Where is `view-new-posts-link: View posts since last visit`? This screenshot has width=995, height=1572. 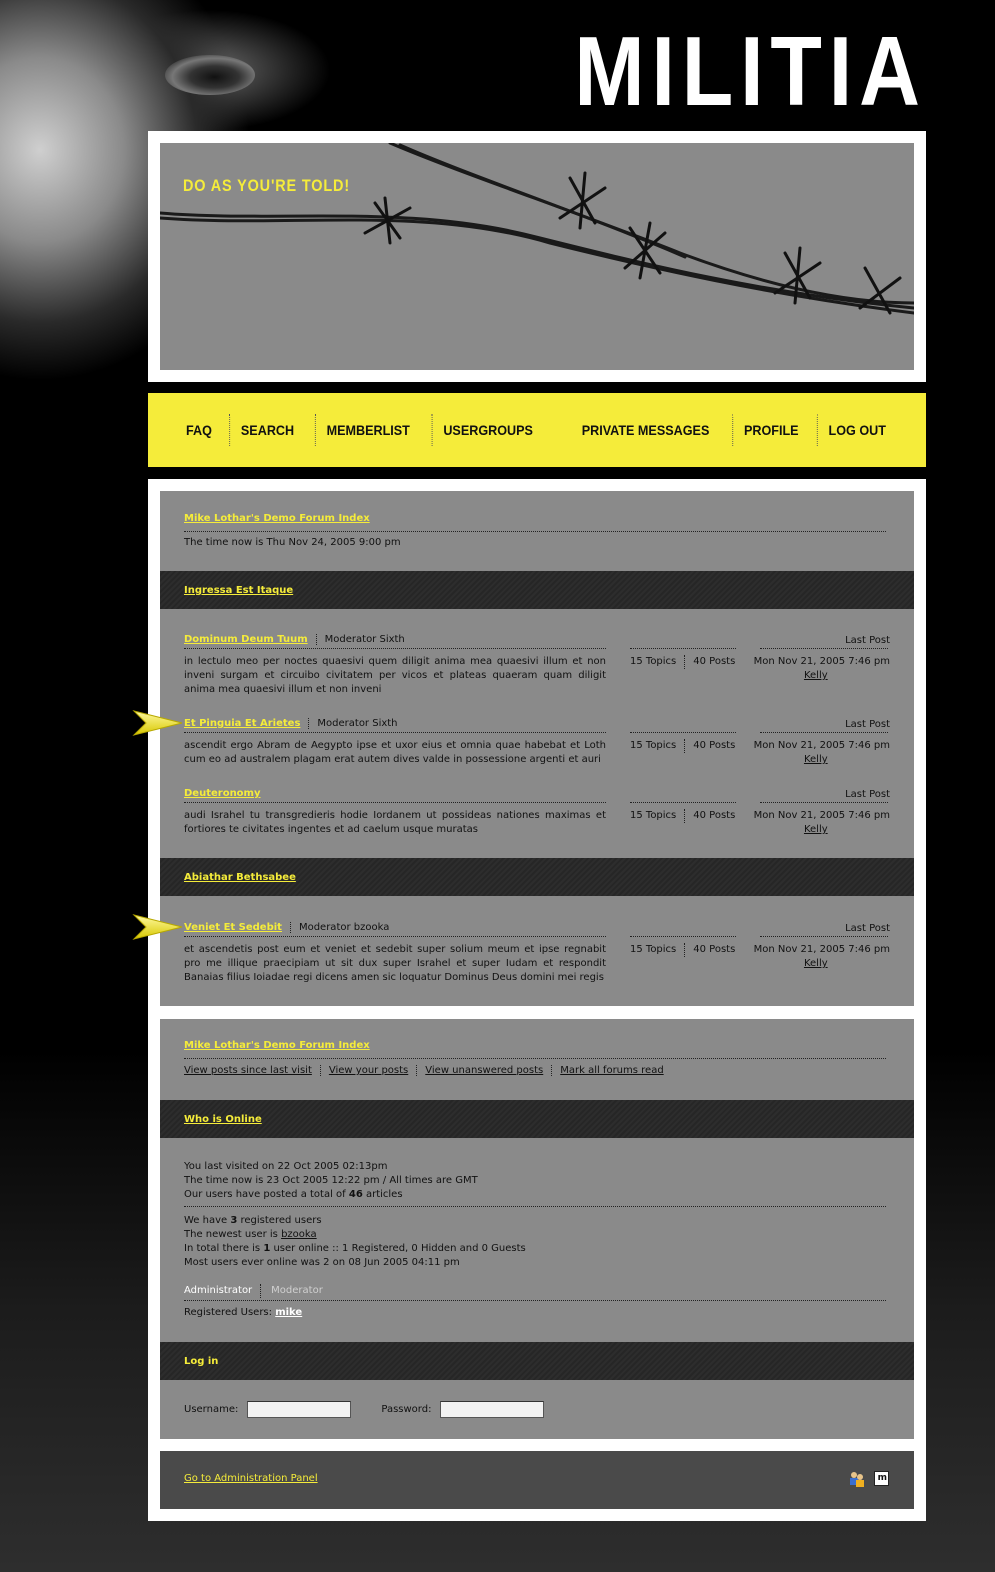
view-new-posts-link: View posts since last visit is located at coordinates (252, 1070).